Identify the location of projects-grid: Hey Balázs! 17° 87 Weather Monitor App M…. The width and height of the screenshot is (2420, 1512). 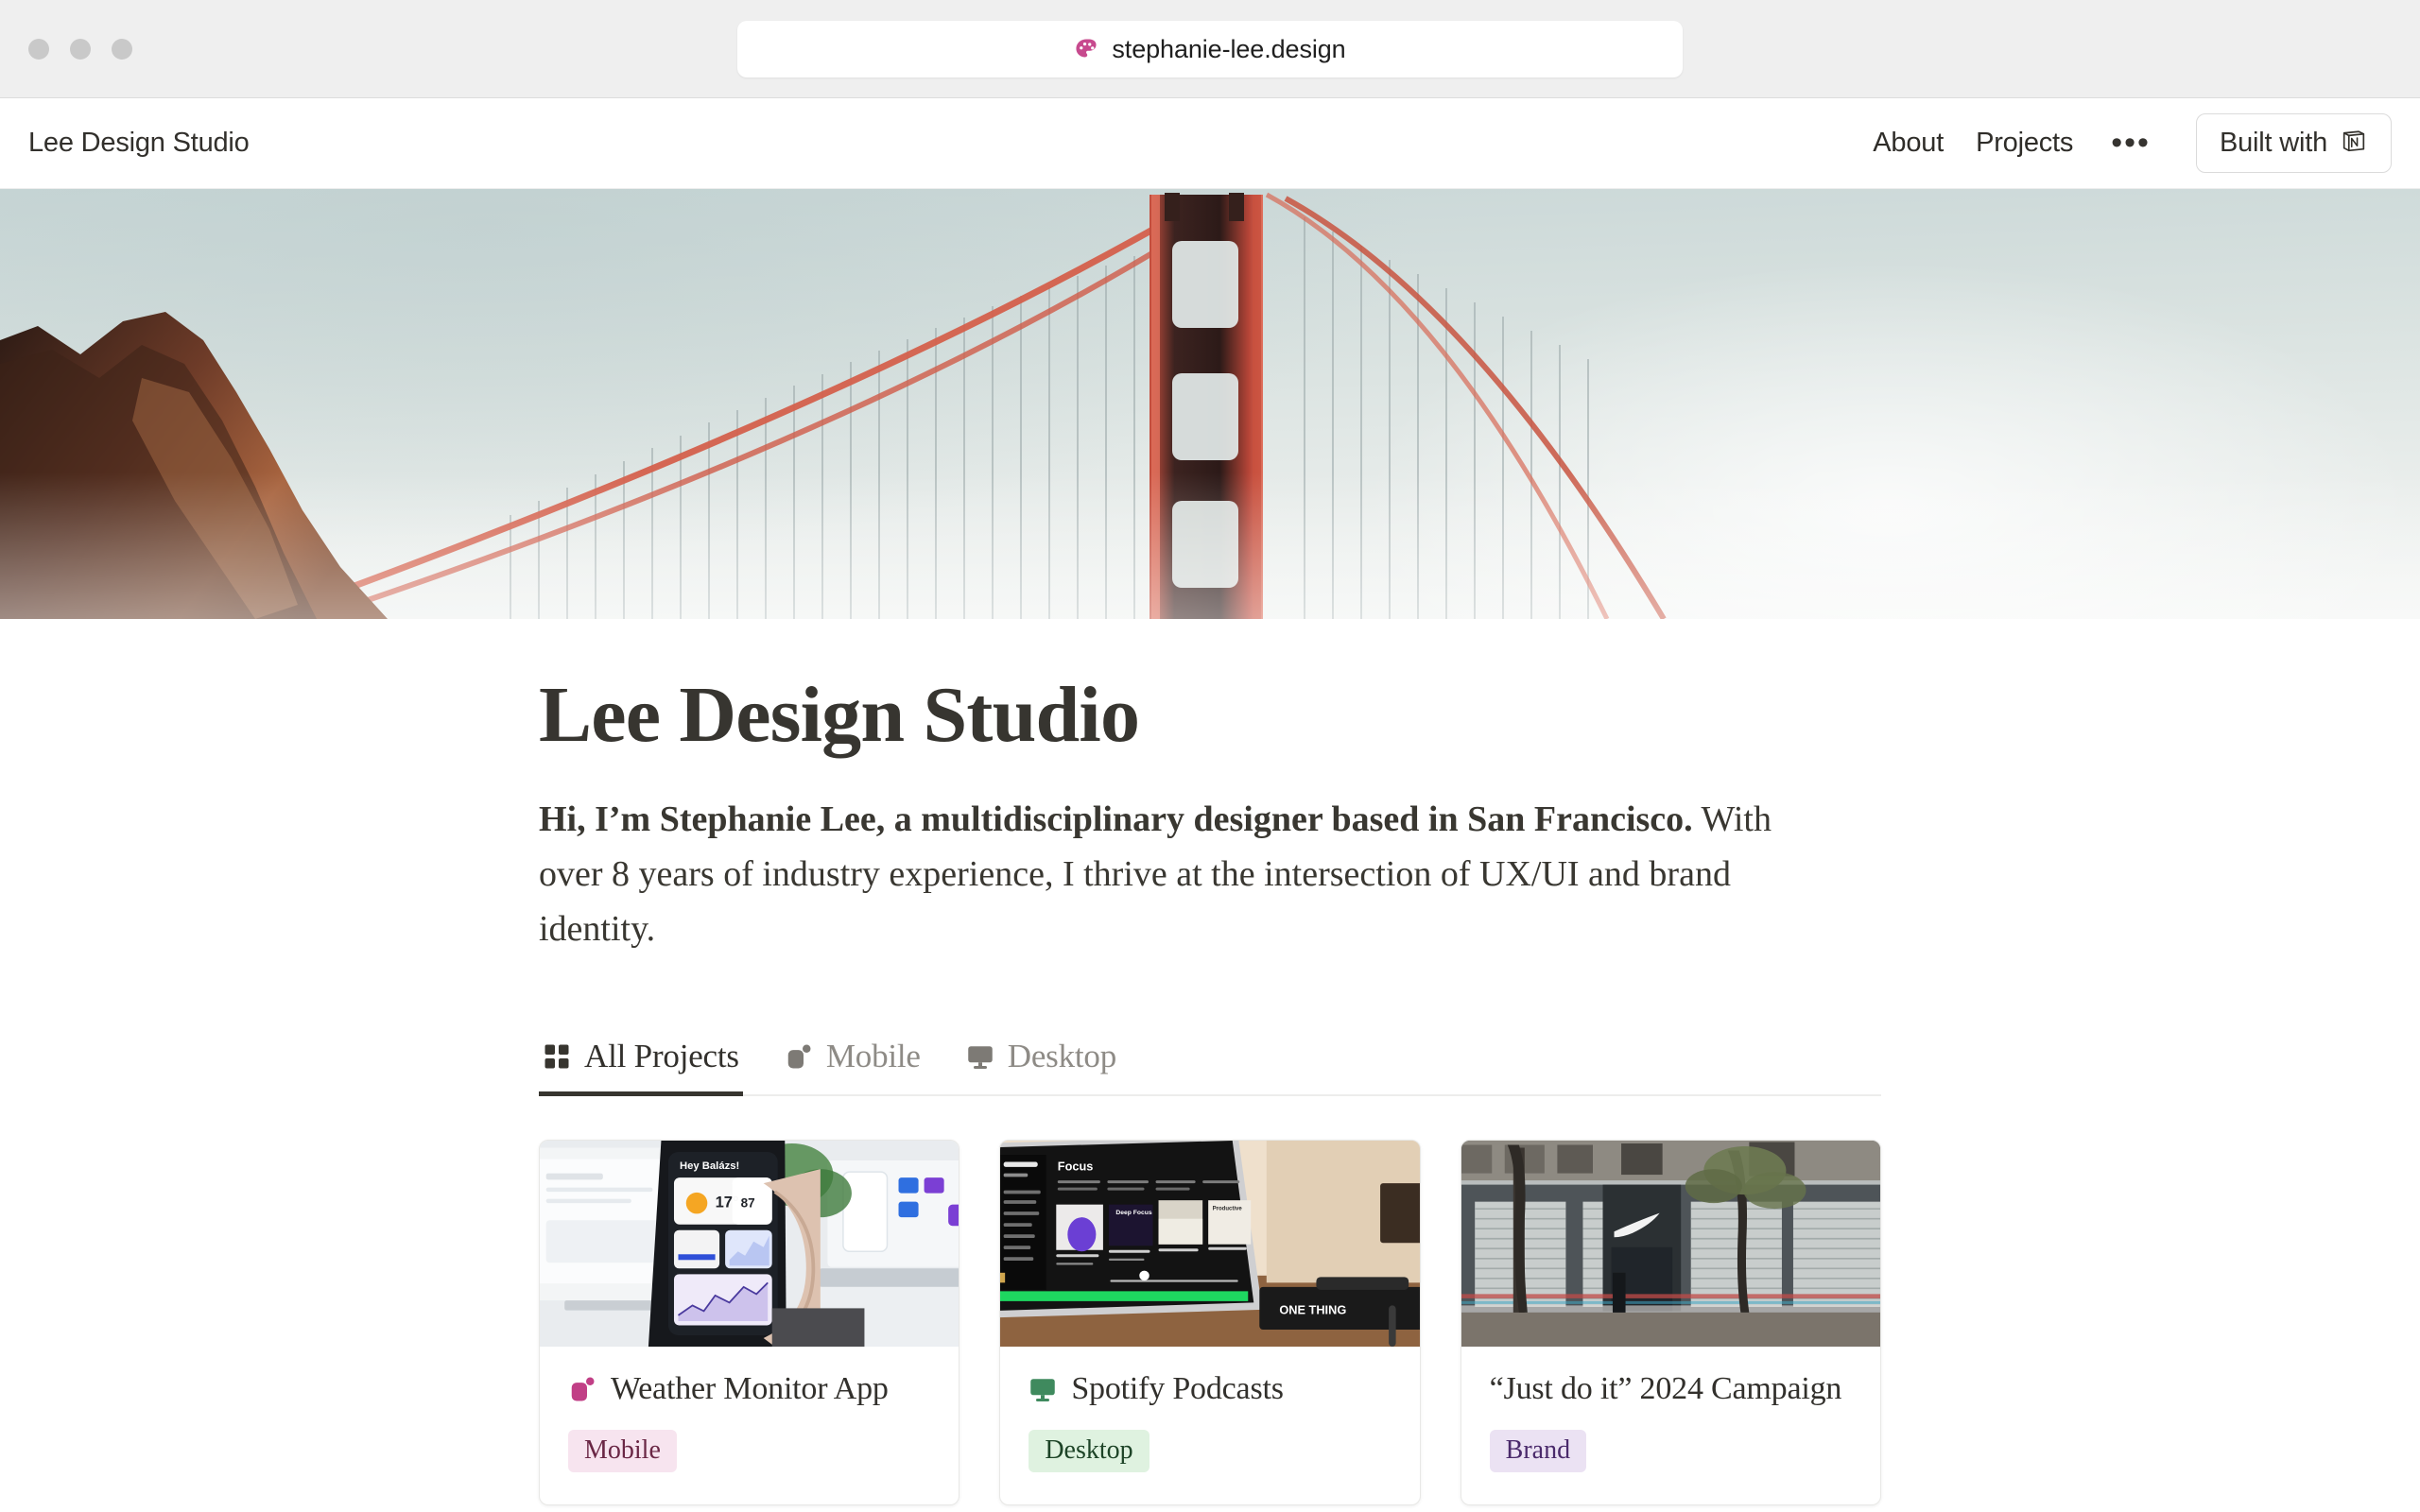
(1210, 1326).